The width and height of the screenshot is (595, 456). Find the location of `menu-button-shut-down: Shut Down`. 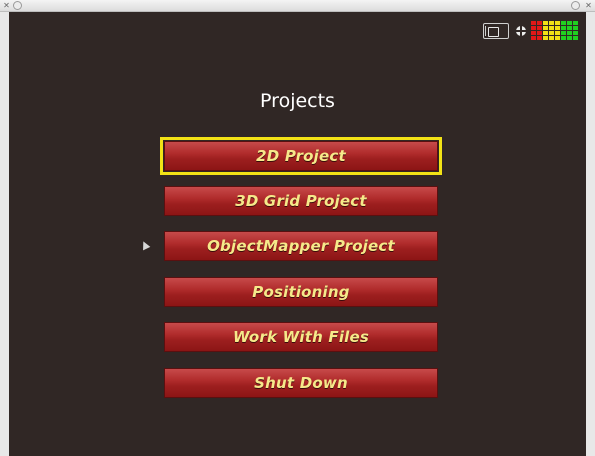

menu-button-shut-down: Shut Down is located at coordinates (301, 383).